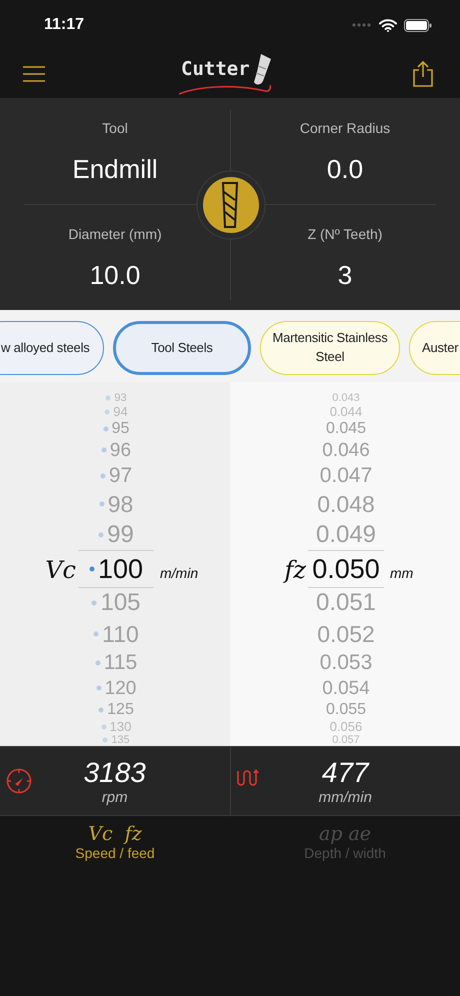 The height and width of the screenshot is (996, 460). Describe the element at coordinates (345, 257) in the screenshot. I see `tool-setting: Z (Nº Teeth) 3` at that location.